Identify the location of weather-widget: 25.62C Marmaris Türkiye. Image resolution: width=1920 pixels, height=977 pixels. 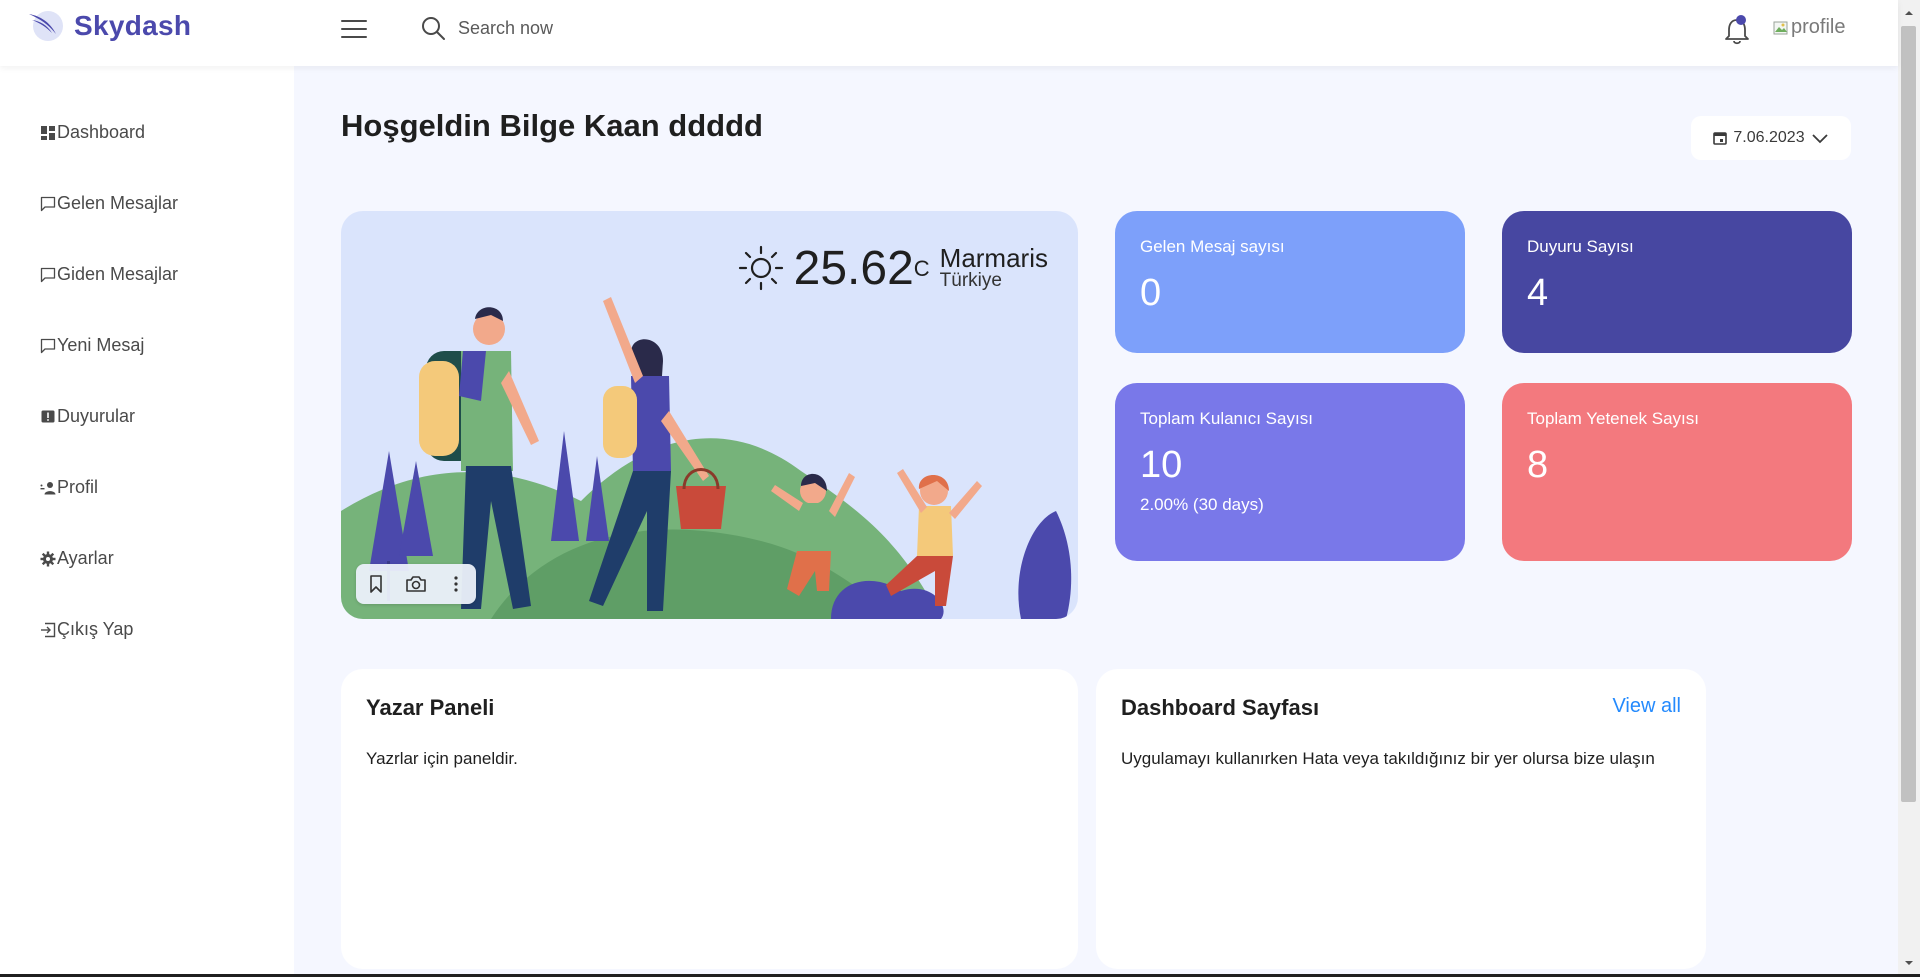
(893, 269).